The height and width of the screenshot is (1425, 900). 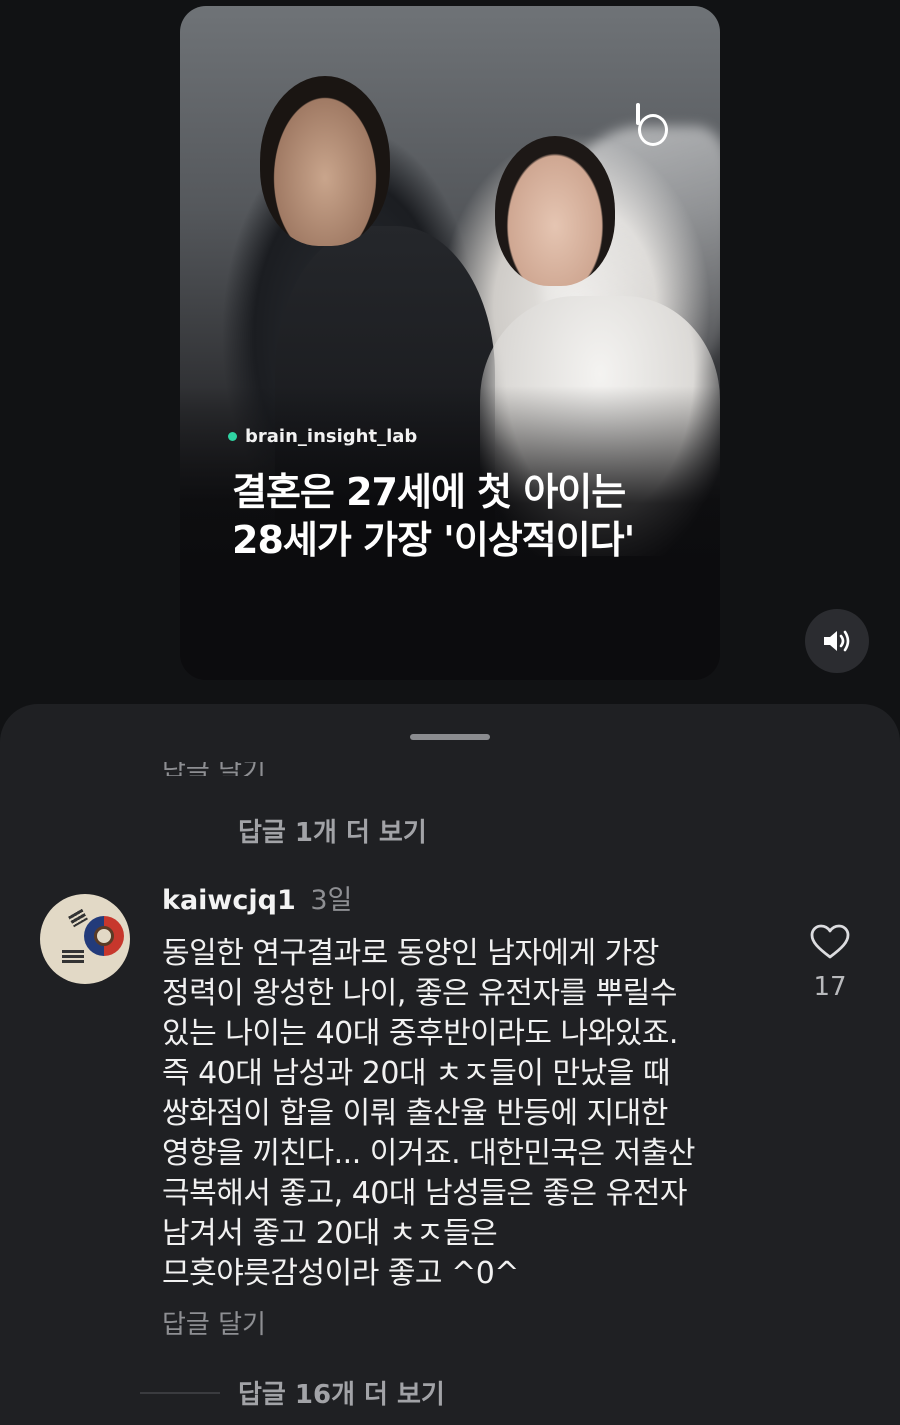 I want to click on avatar, so click(x=85, y=939).